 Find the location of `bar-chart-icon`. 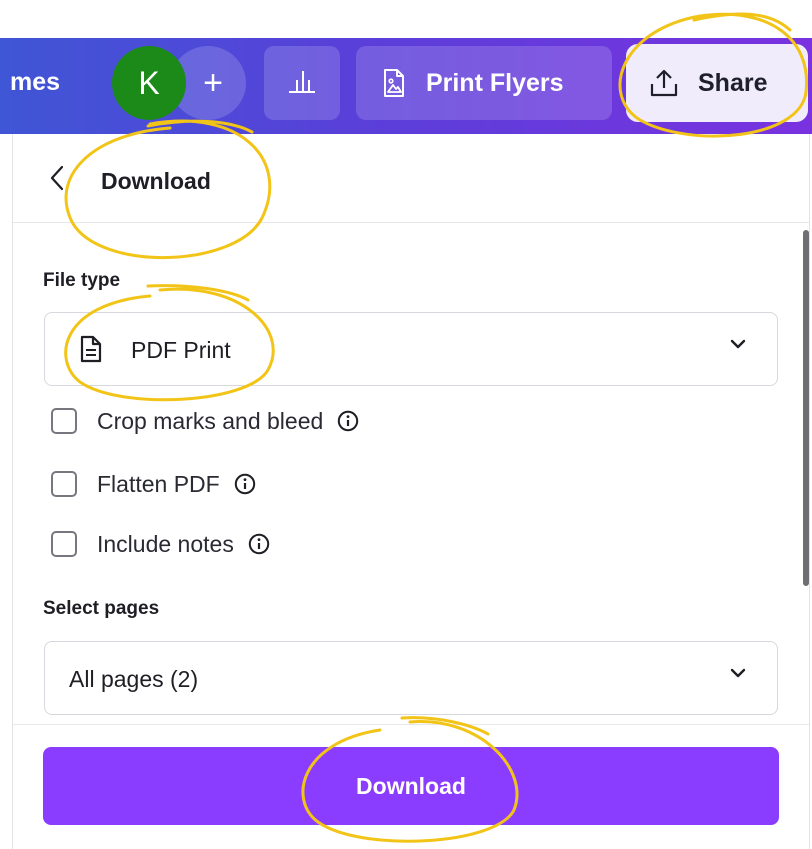

bar-chart-icon is located at coordinates (302, 83).